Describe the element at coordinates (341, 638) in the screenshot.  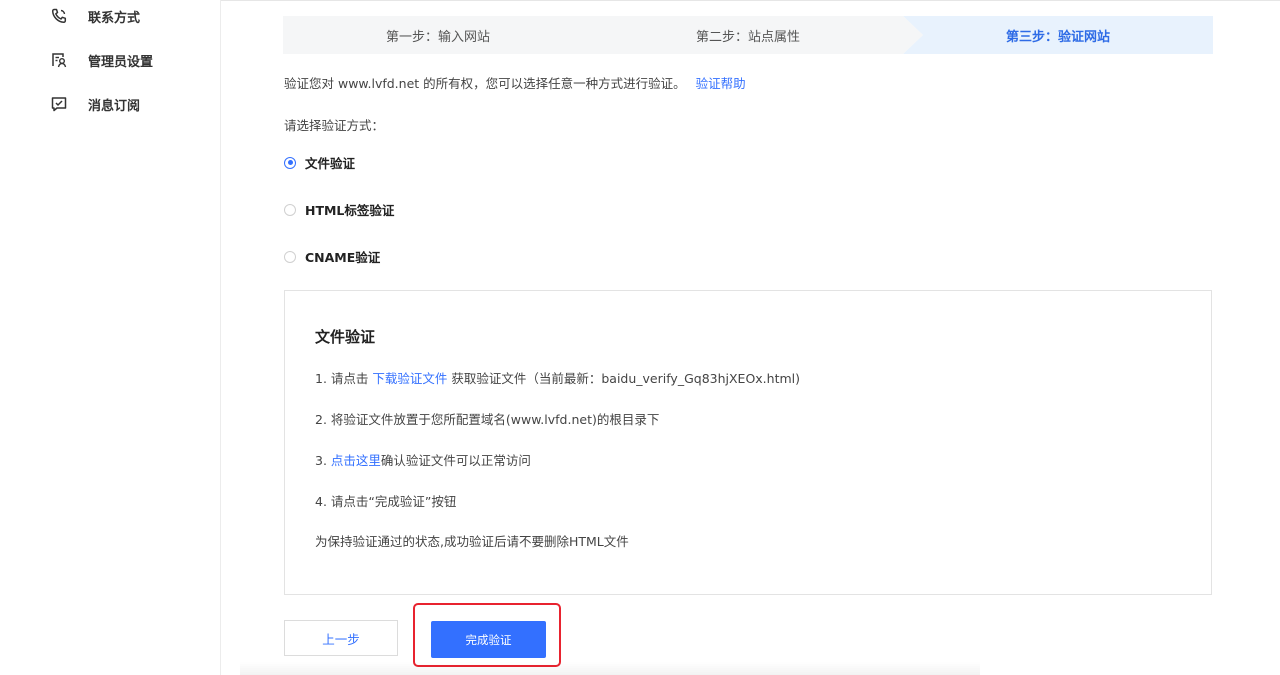
I see `prev-step-button: 上一步` at that location.